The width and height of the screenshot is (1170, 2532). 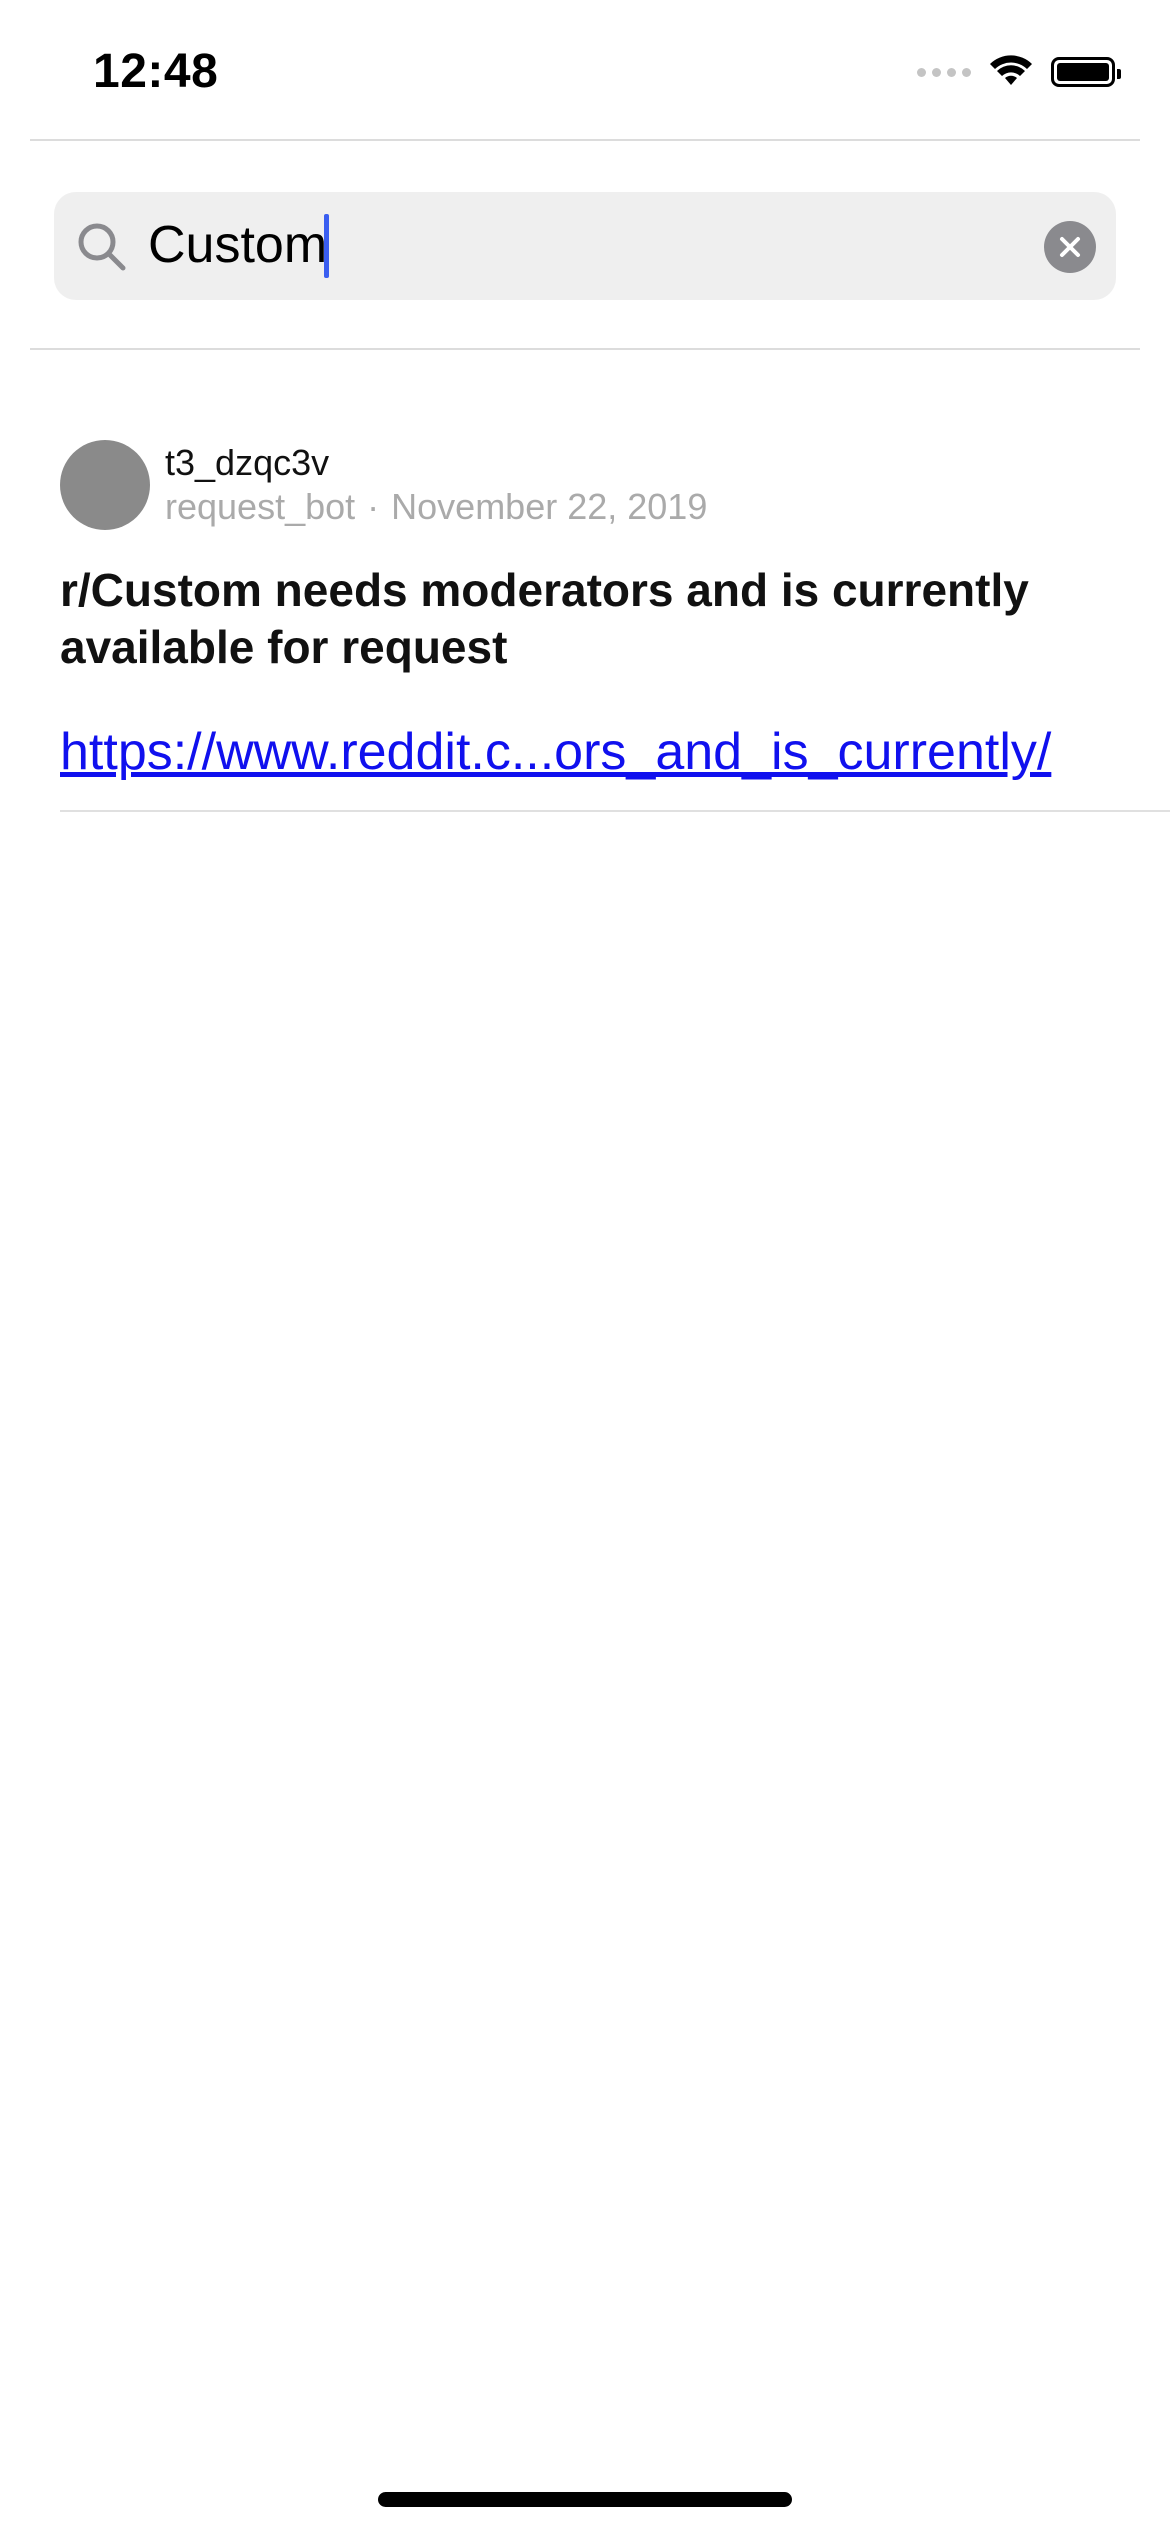 I want to click on wifi-icon, so click(x=1011, y=70).